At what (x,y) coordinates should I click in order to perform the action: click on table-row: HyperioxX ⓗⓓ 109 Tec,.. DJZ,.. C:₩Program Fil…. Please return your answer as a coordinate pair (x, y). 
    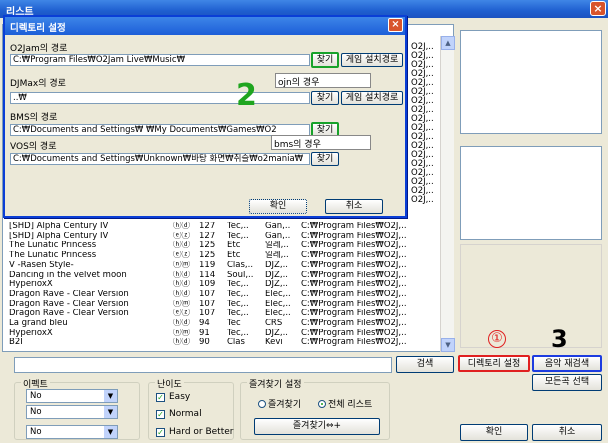
    Looking at the image, I should click on (223, 284).